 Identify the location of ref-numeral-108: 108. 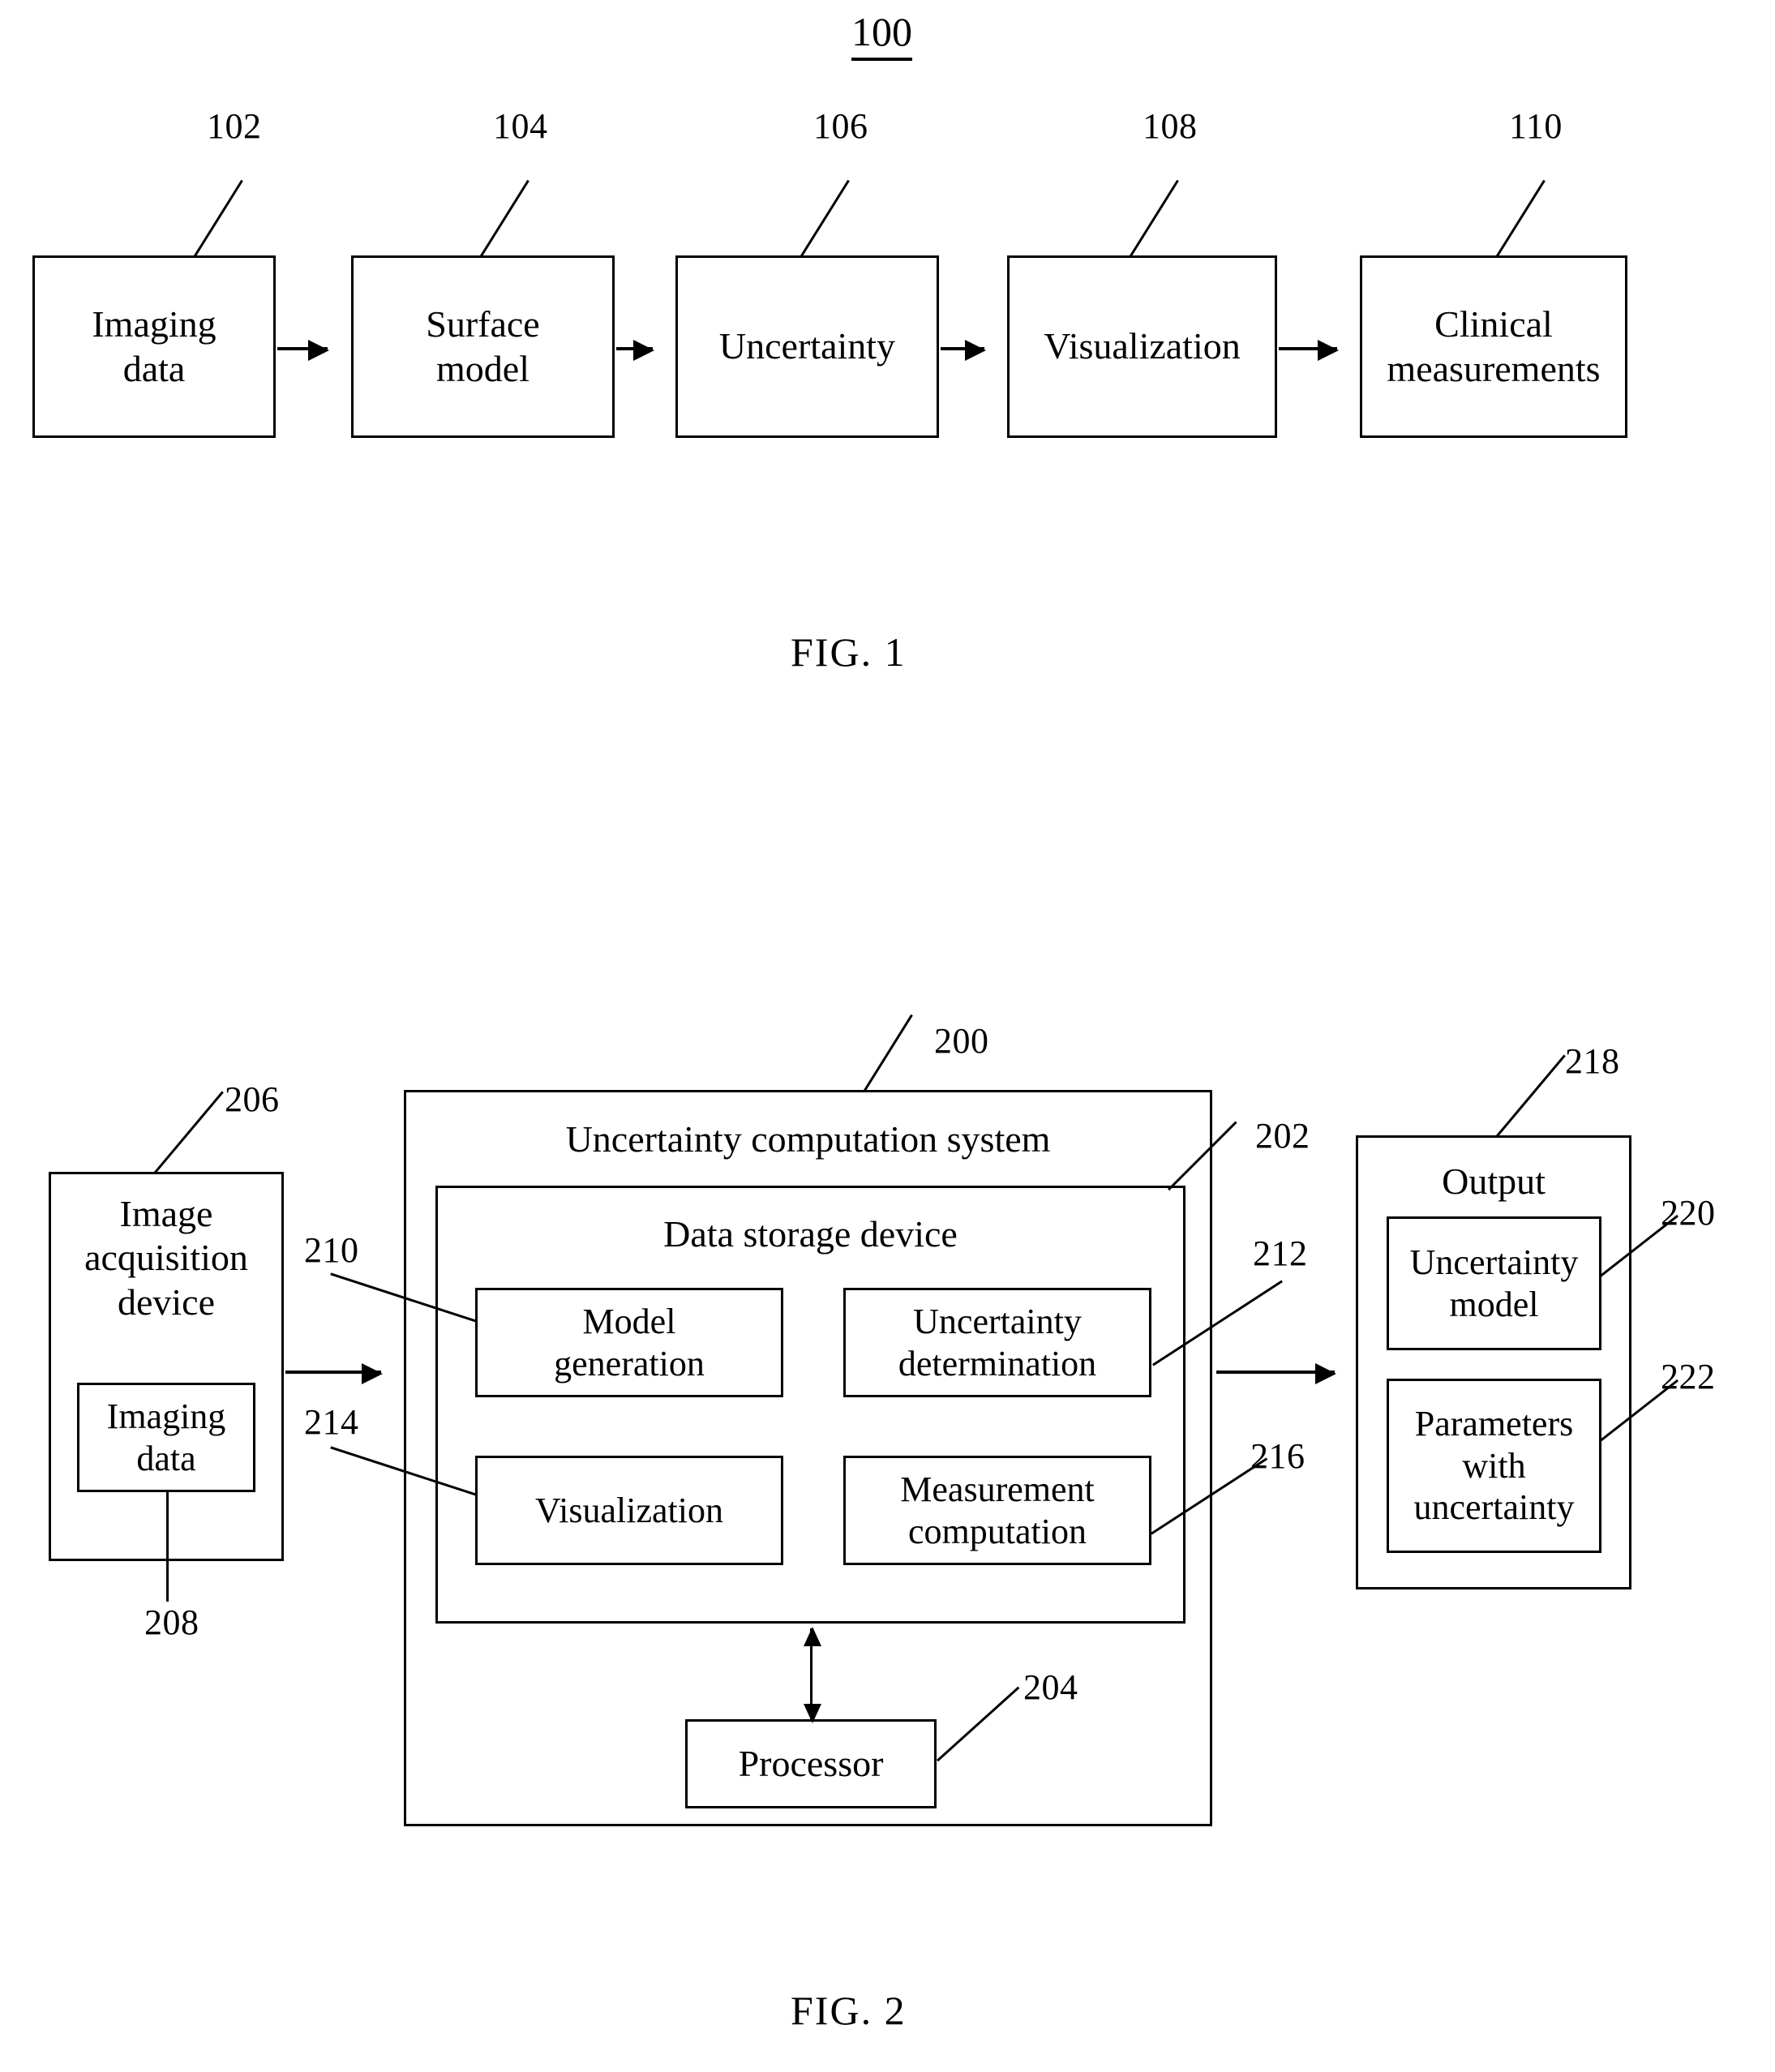
(1170, 126).